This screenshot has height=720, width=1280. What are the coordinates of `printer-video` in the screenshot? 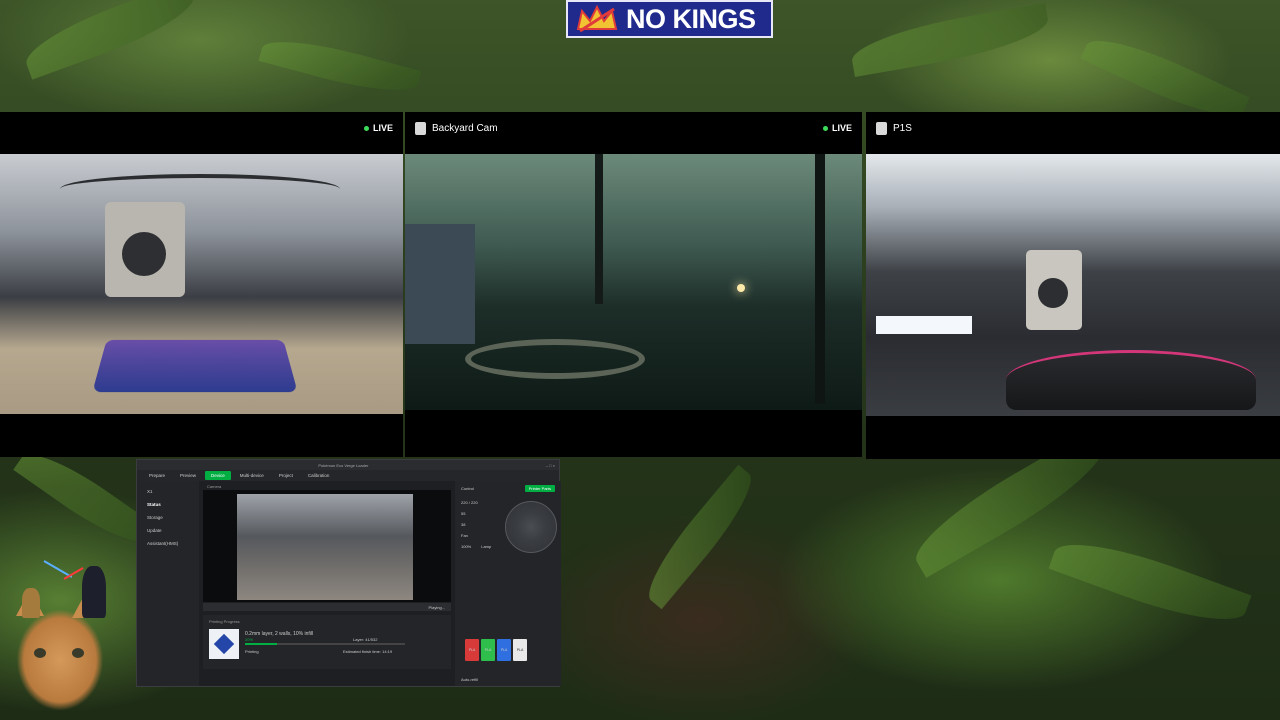 It's located at (327, 546).